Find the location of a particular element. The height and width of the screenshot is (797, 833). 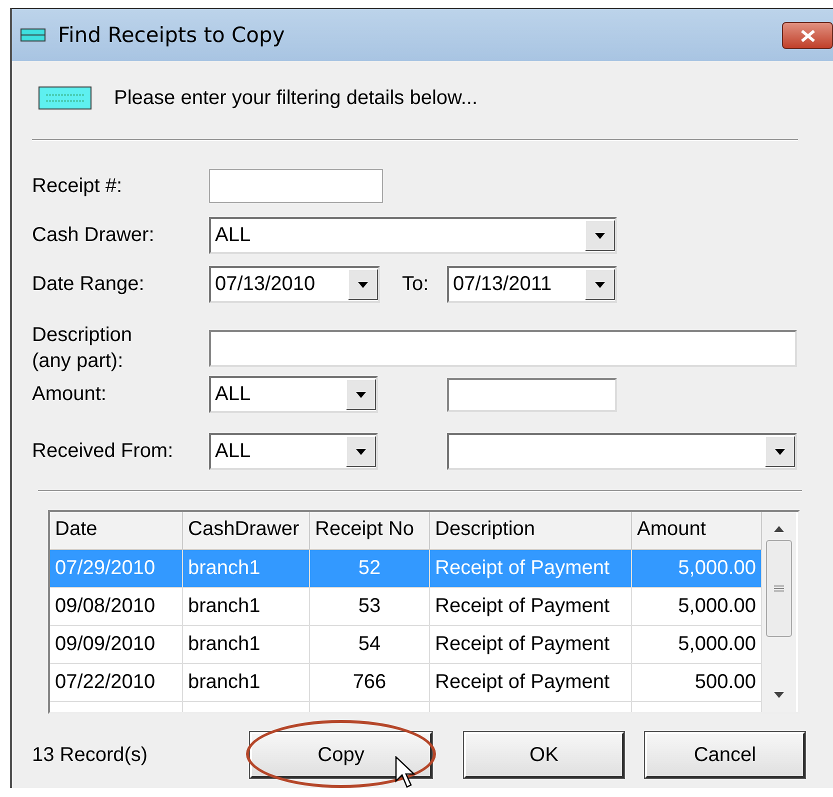

dialog-button: Cancel is located at coordinates (725, 755).